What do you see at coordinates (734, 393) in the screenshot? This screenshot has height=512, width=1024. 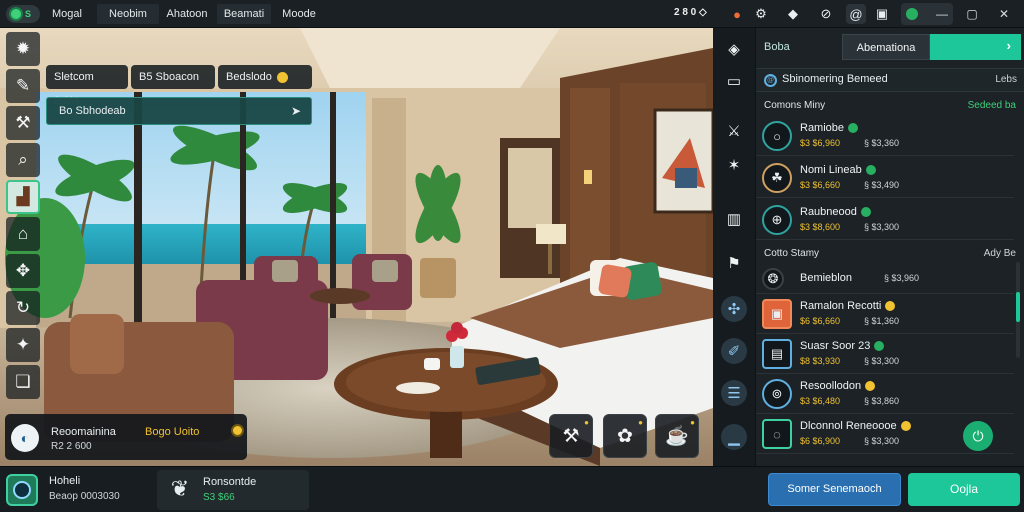 I see `list-icon: ☰` at bounding box center [734, 393].